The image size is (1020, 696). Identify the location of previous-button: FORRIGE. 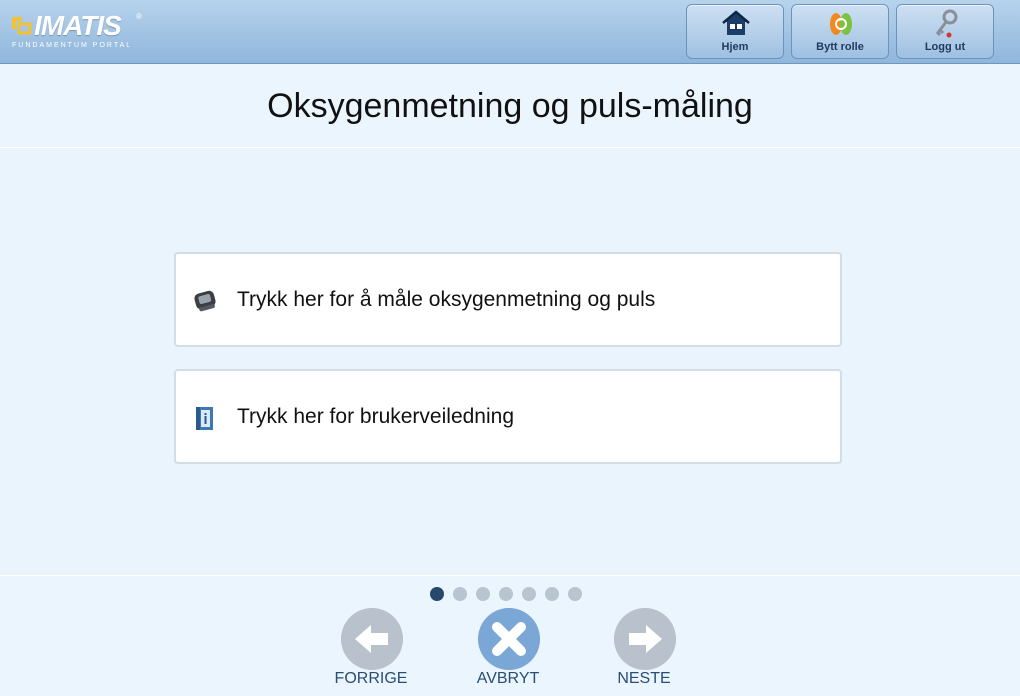
(371, 651).